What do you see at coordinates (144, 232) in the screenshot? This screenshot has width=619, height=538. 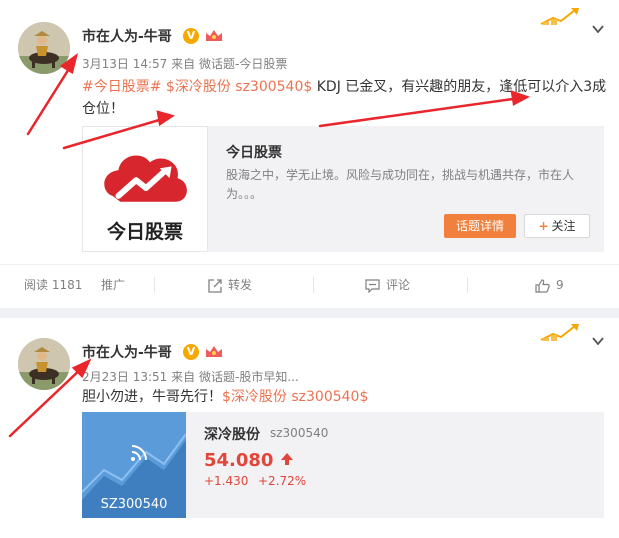 I see `logo-text: 今日股票` at bounding box center [144, 232].